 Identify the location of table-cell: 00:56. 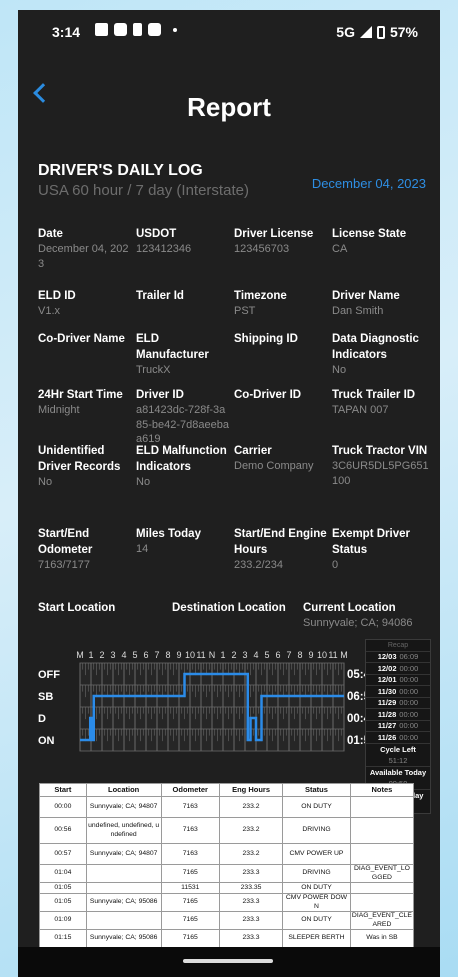
(63, 830).